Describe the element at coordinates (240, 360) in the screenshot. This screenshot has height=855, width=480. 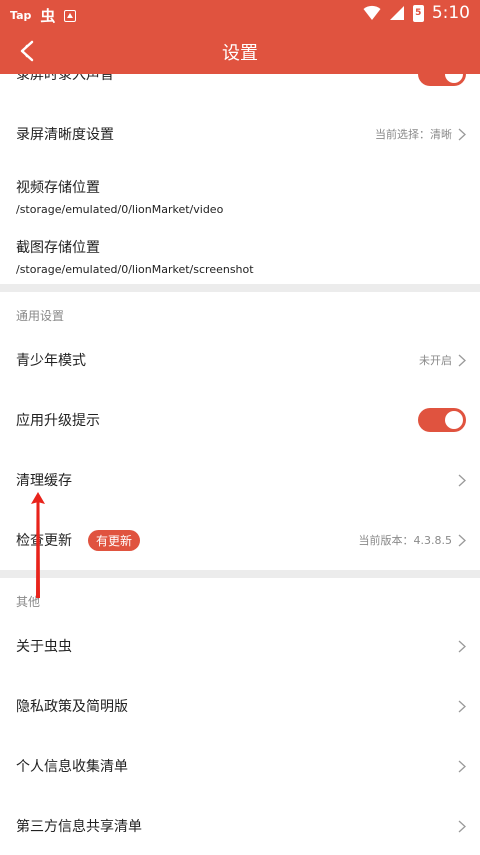
I see `teen-mode-row: 青少年模式 未开启` at that location.